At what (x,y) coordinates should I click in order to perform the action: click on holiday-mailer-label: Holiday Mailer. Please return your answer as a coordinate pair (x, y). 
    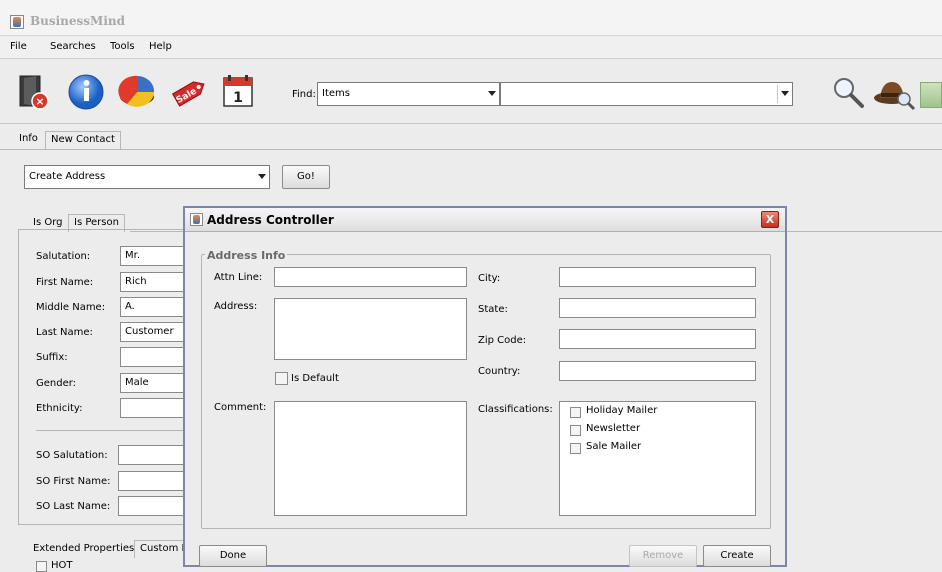
    Looking at the image, I should click on (622, 410).